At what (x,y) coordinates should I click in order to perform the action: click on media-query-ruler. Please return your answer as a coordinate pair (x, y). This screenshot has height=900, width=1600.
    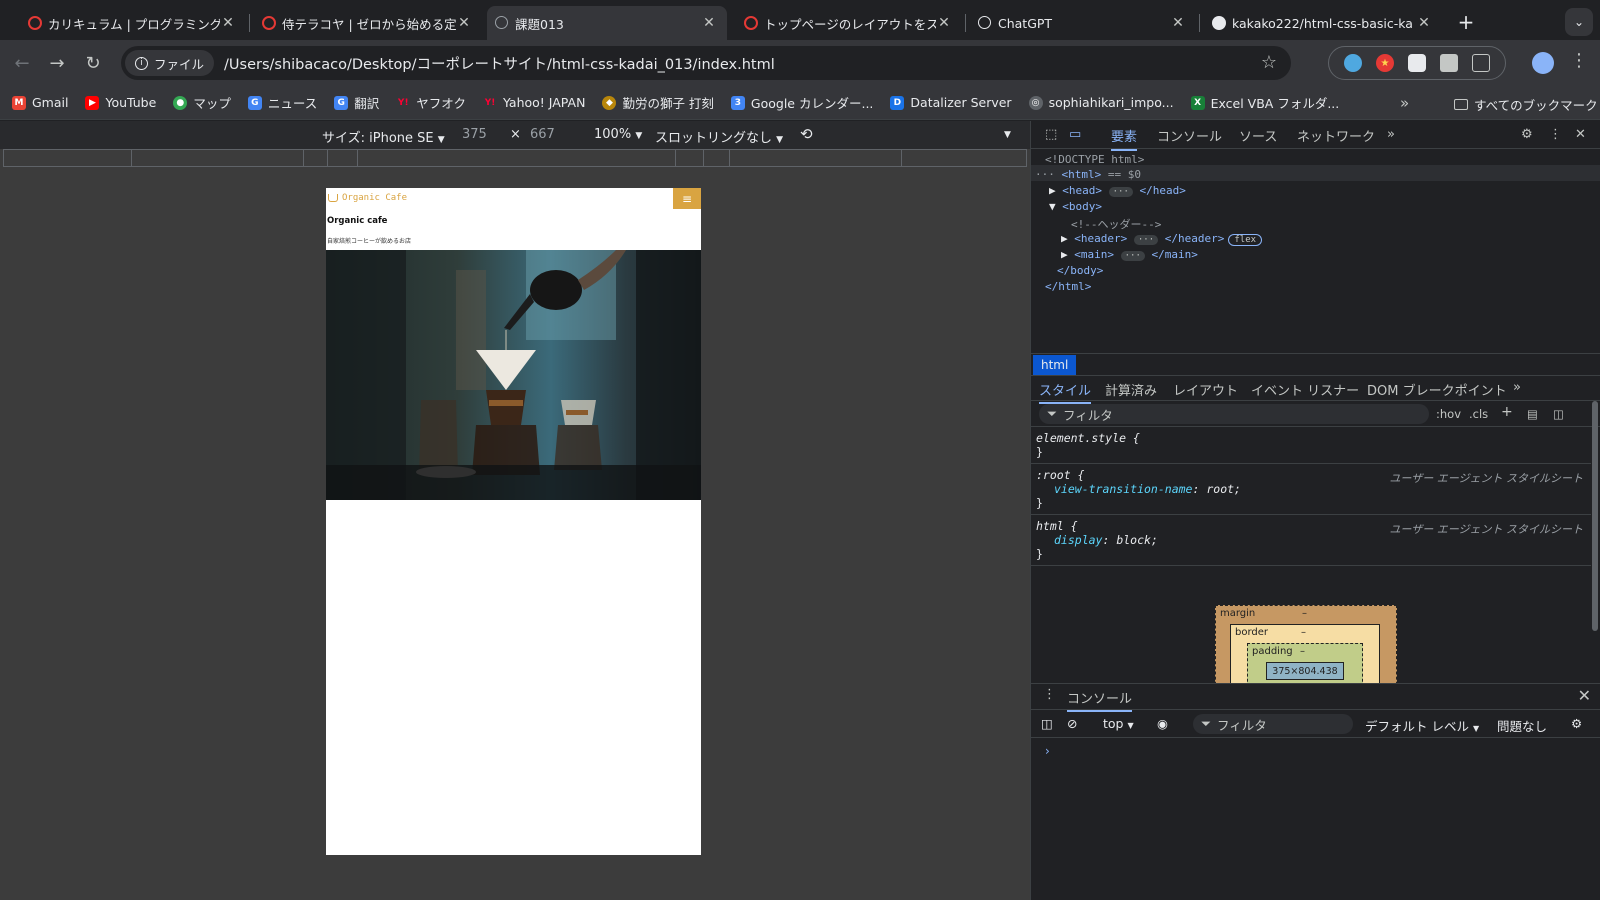
    Looking at the image, I should click on (515, 158).